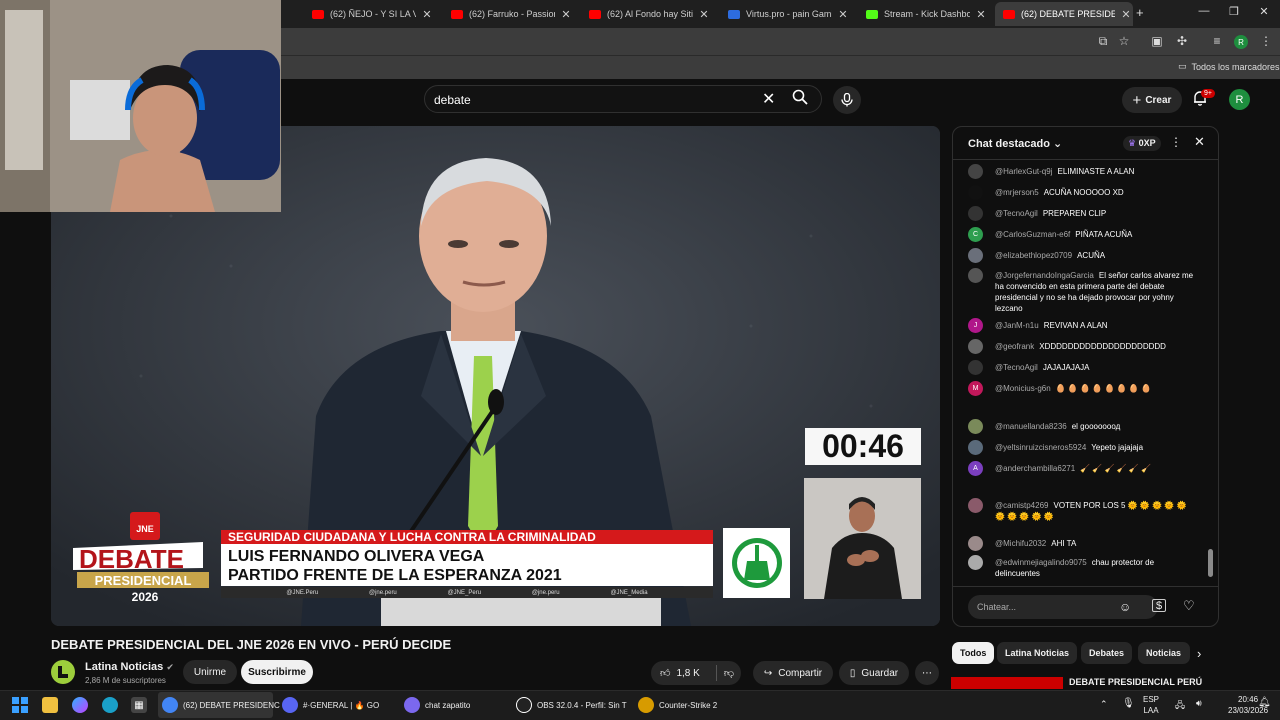 This screenshot has width=1280, height=720. Describe the element at coordinates (1204, 11) in the screenshot. I see `minimize-icon: —` at that location.